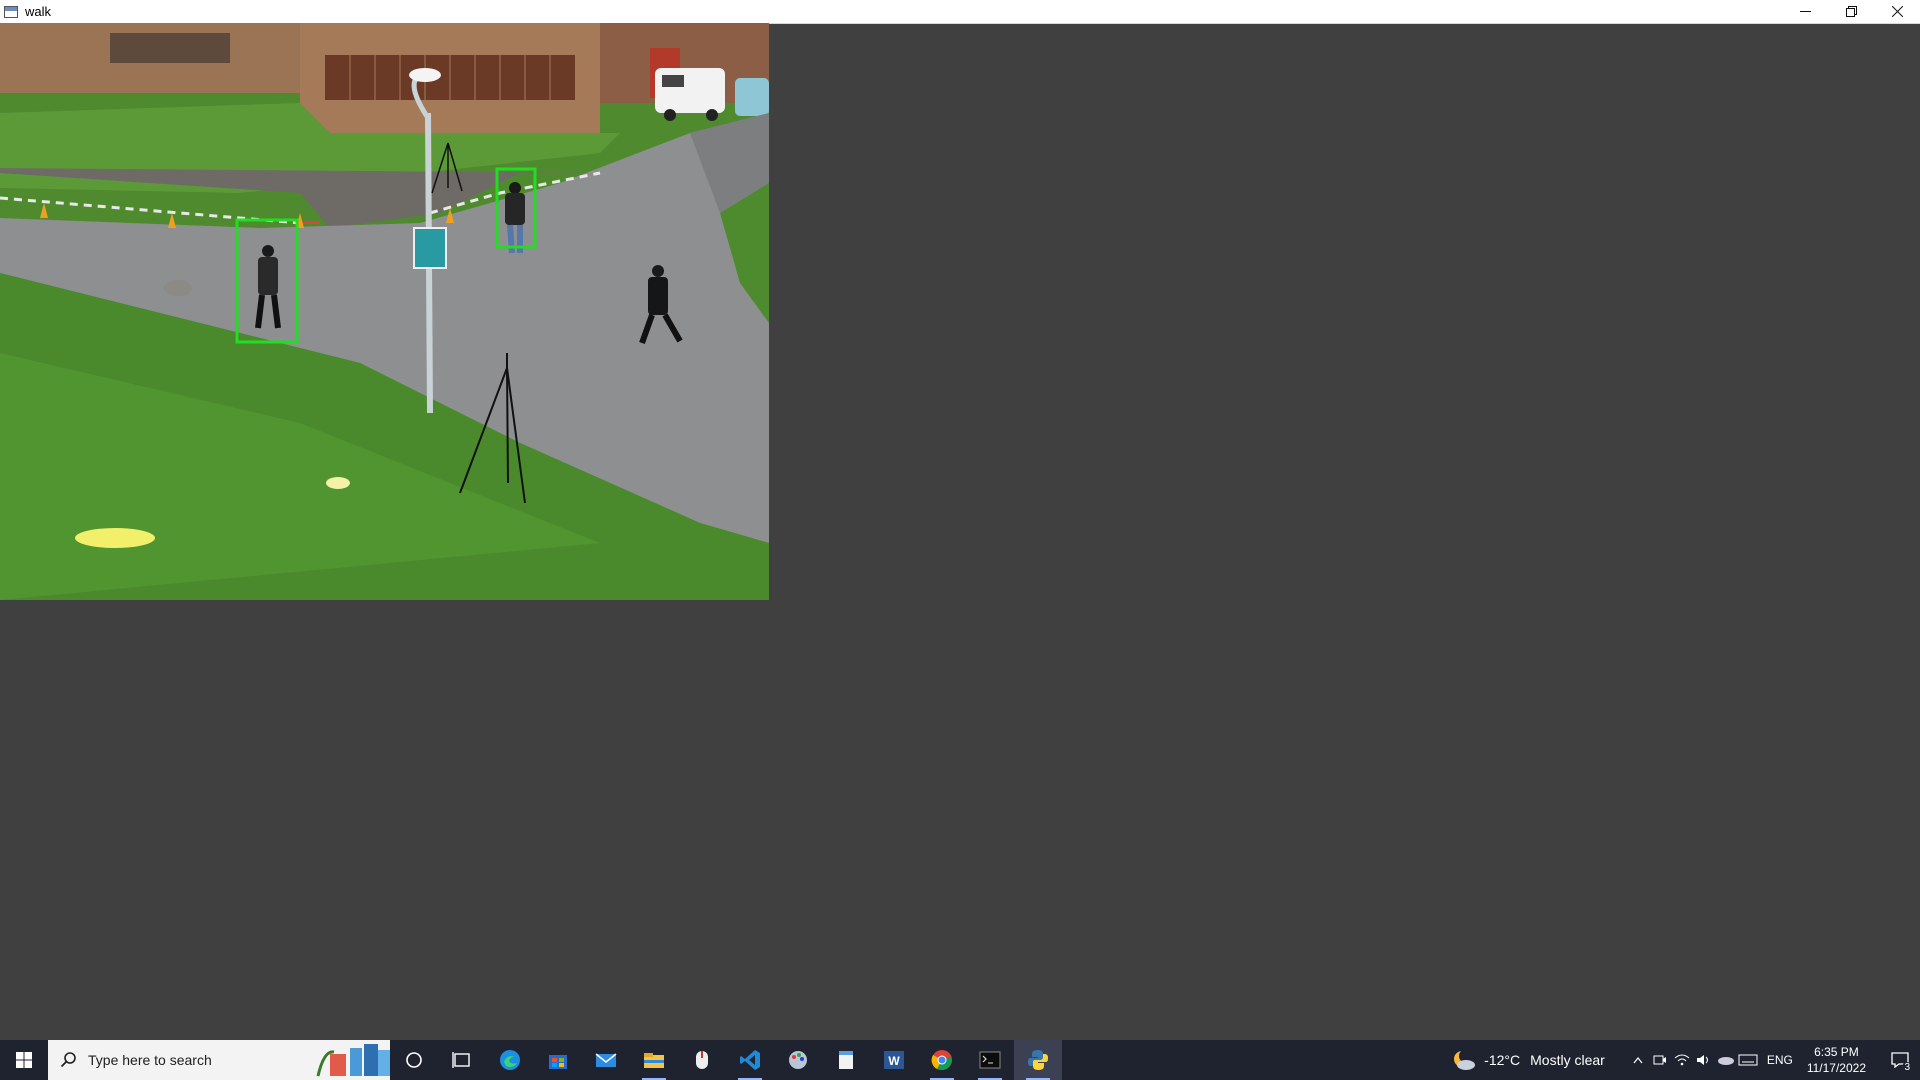  I want to click on edge-icon, so click(510, 1060).